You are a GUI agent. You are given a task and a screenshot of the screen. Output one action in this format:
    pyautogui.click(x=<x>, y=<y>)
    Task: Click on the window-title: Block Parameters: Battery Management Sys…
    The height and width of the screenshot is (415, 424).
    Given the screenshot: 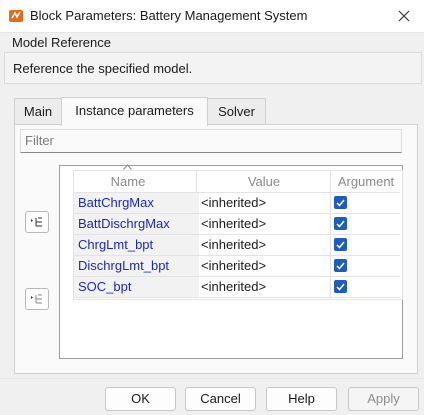 What is the action you would take?
    pyautogui.click(x=169, y=15)
    